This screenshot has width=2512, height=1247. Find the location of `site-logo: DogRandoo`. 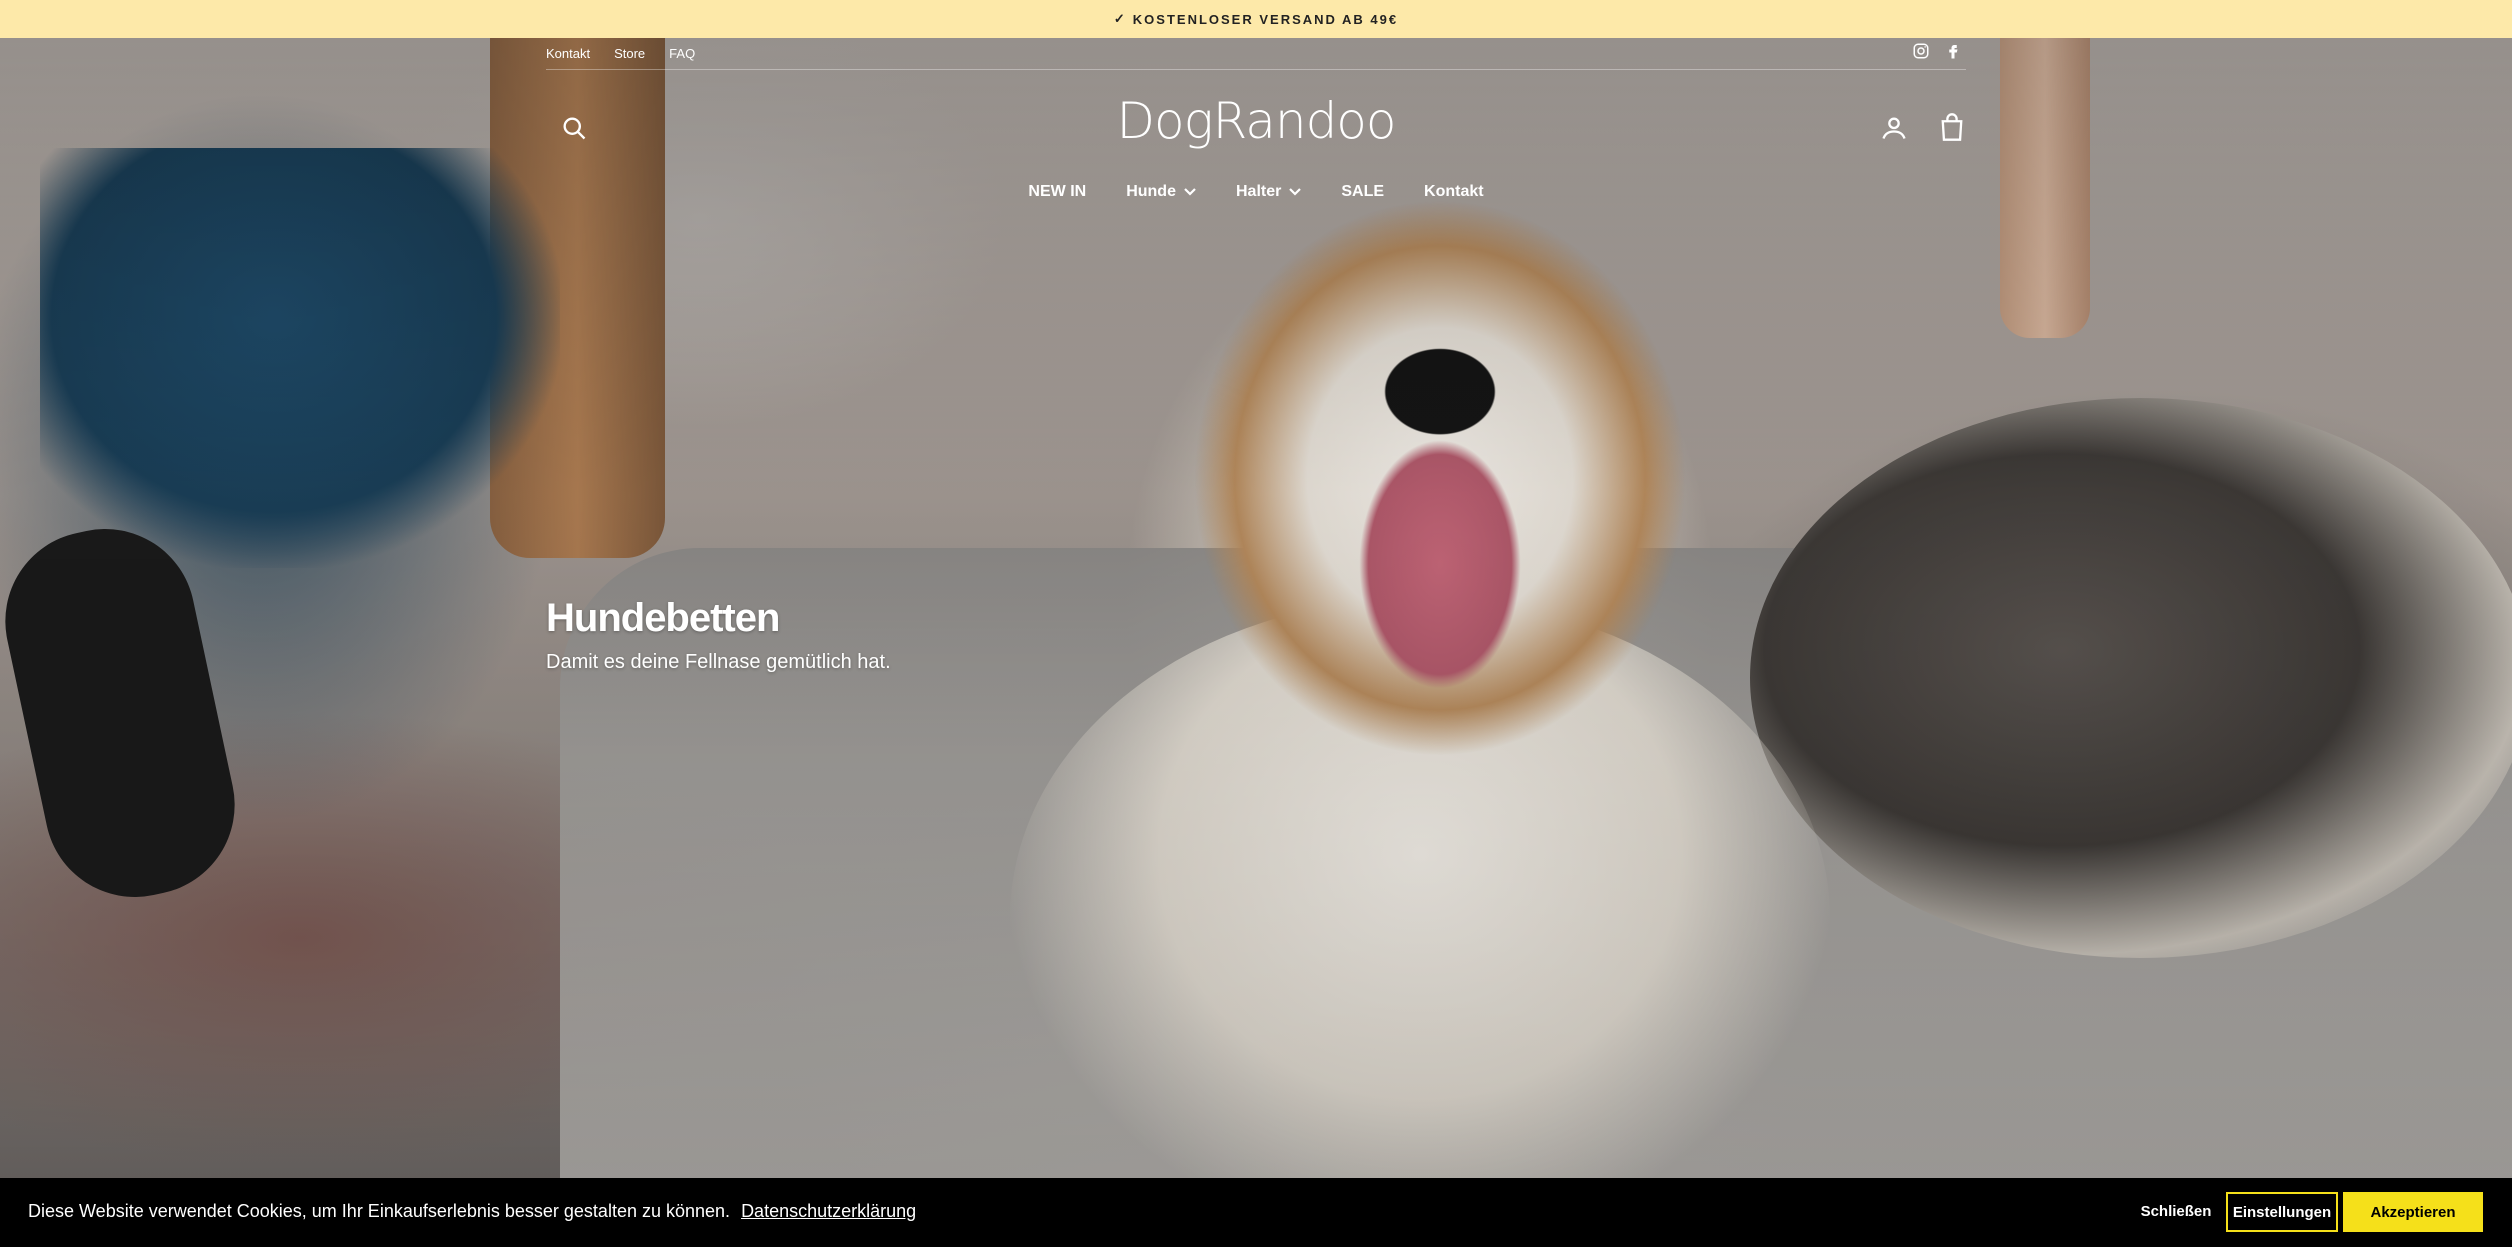

site-logo: DogRandoo is located at coordinates (1256, 121).